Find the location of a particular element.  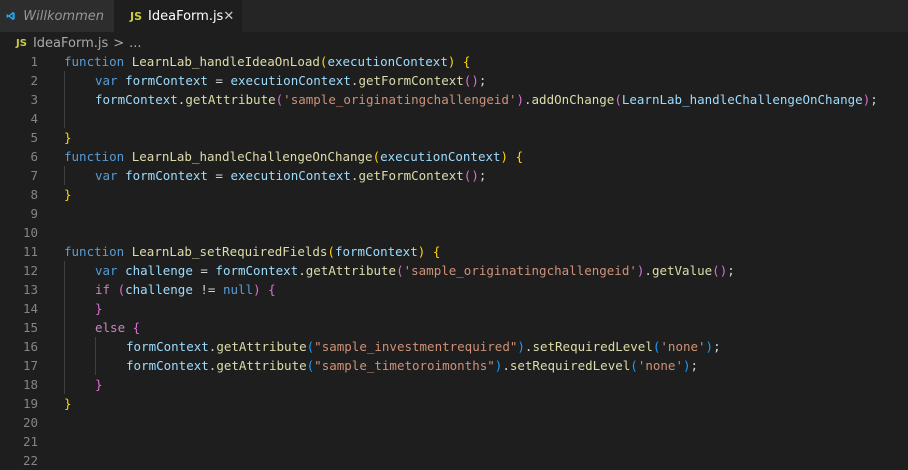

code-token: else is located at coordinates (110, 327).